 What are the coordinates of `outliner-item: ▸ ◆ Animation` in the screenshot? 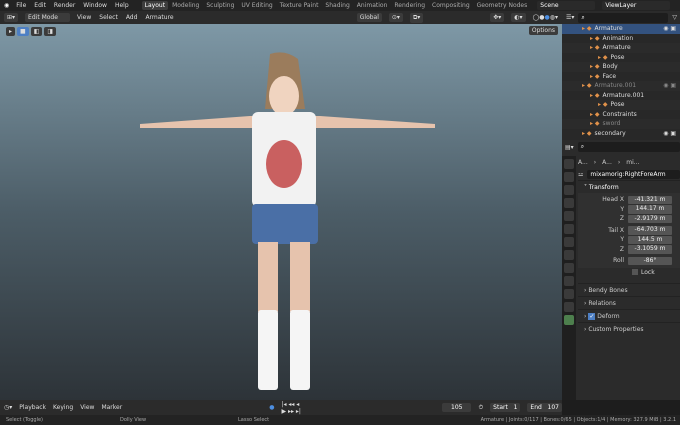 It's located at (621, 39).